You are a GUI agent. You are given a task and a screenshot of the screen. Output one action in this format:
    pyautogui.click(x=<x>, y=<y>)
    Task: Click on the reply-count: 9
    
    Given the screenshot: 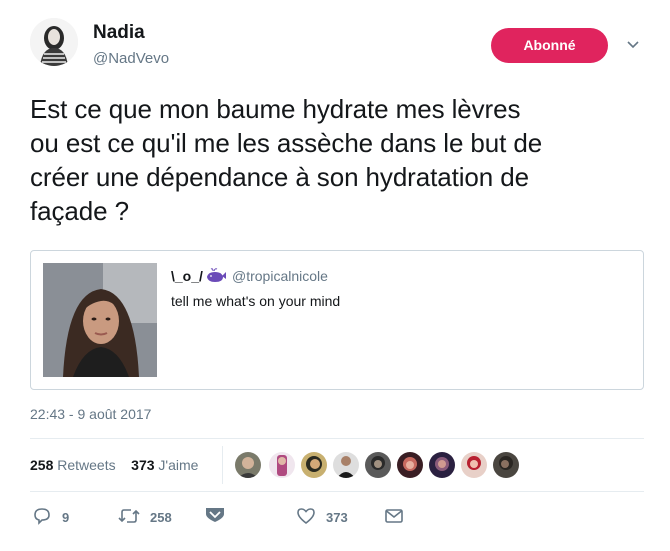 What is the action you would take?
    pyautogui.click(x=66, y=517)
    